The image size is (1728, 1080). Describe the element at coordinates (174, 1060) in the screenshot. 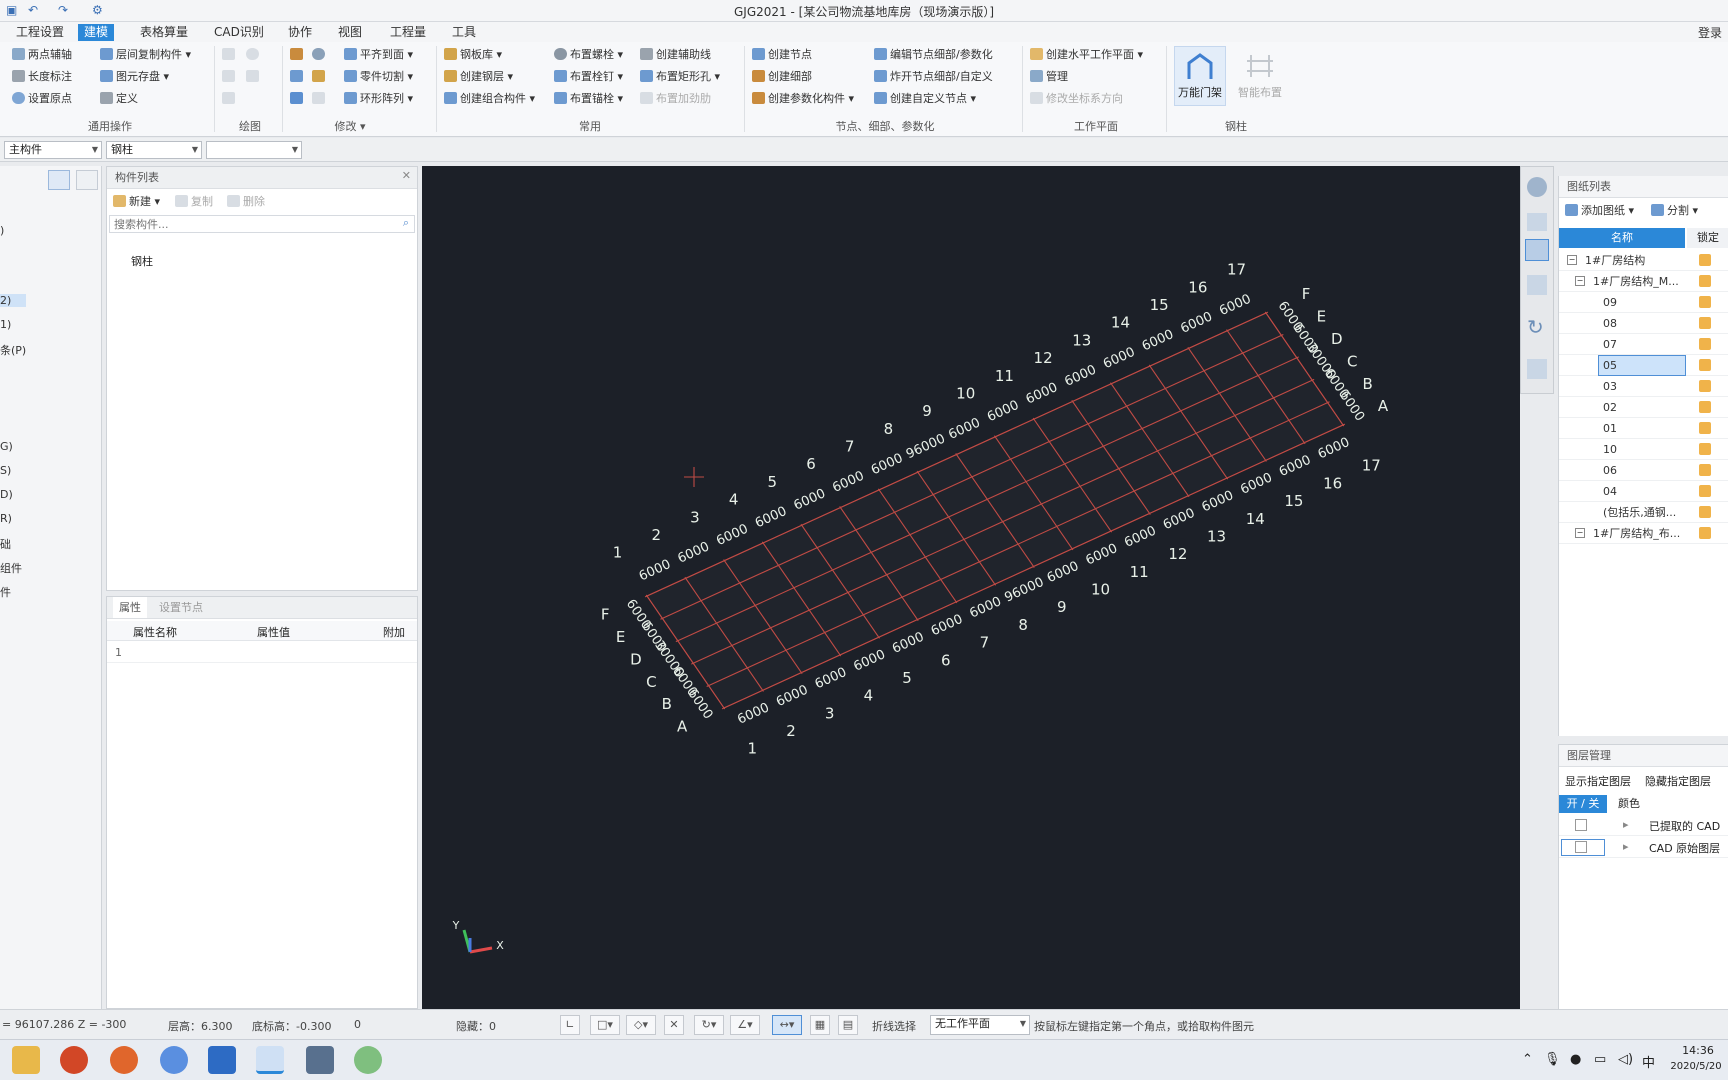

I see `firefox-icon` at that location.